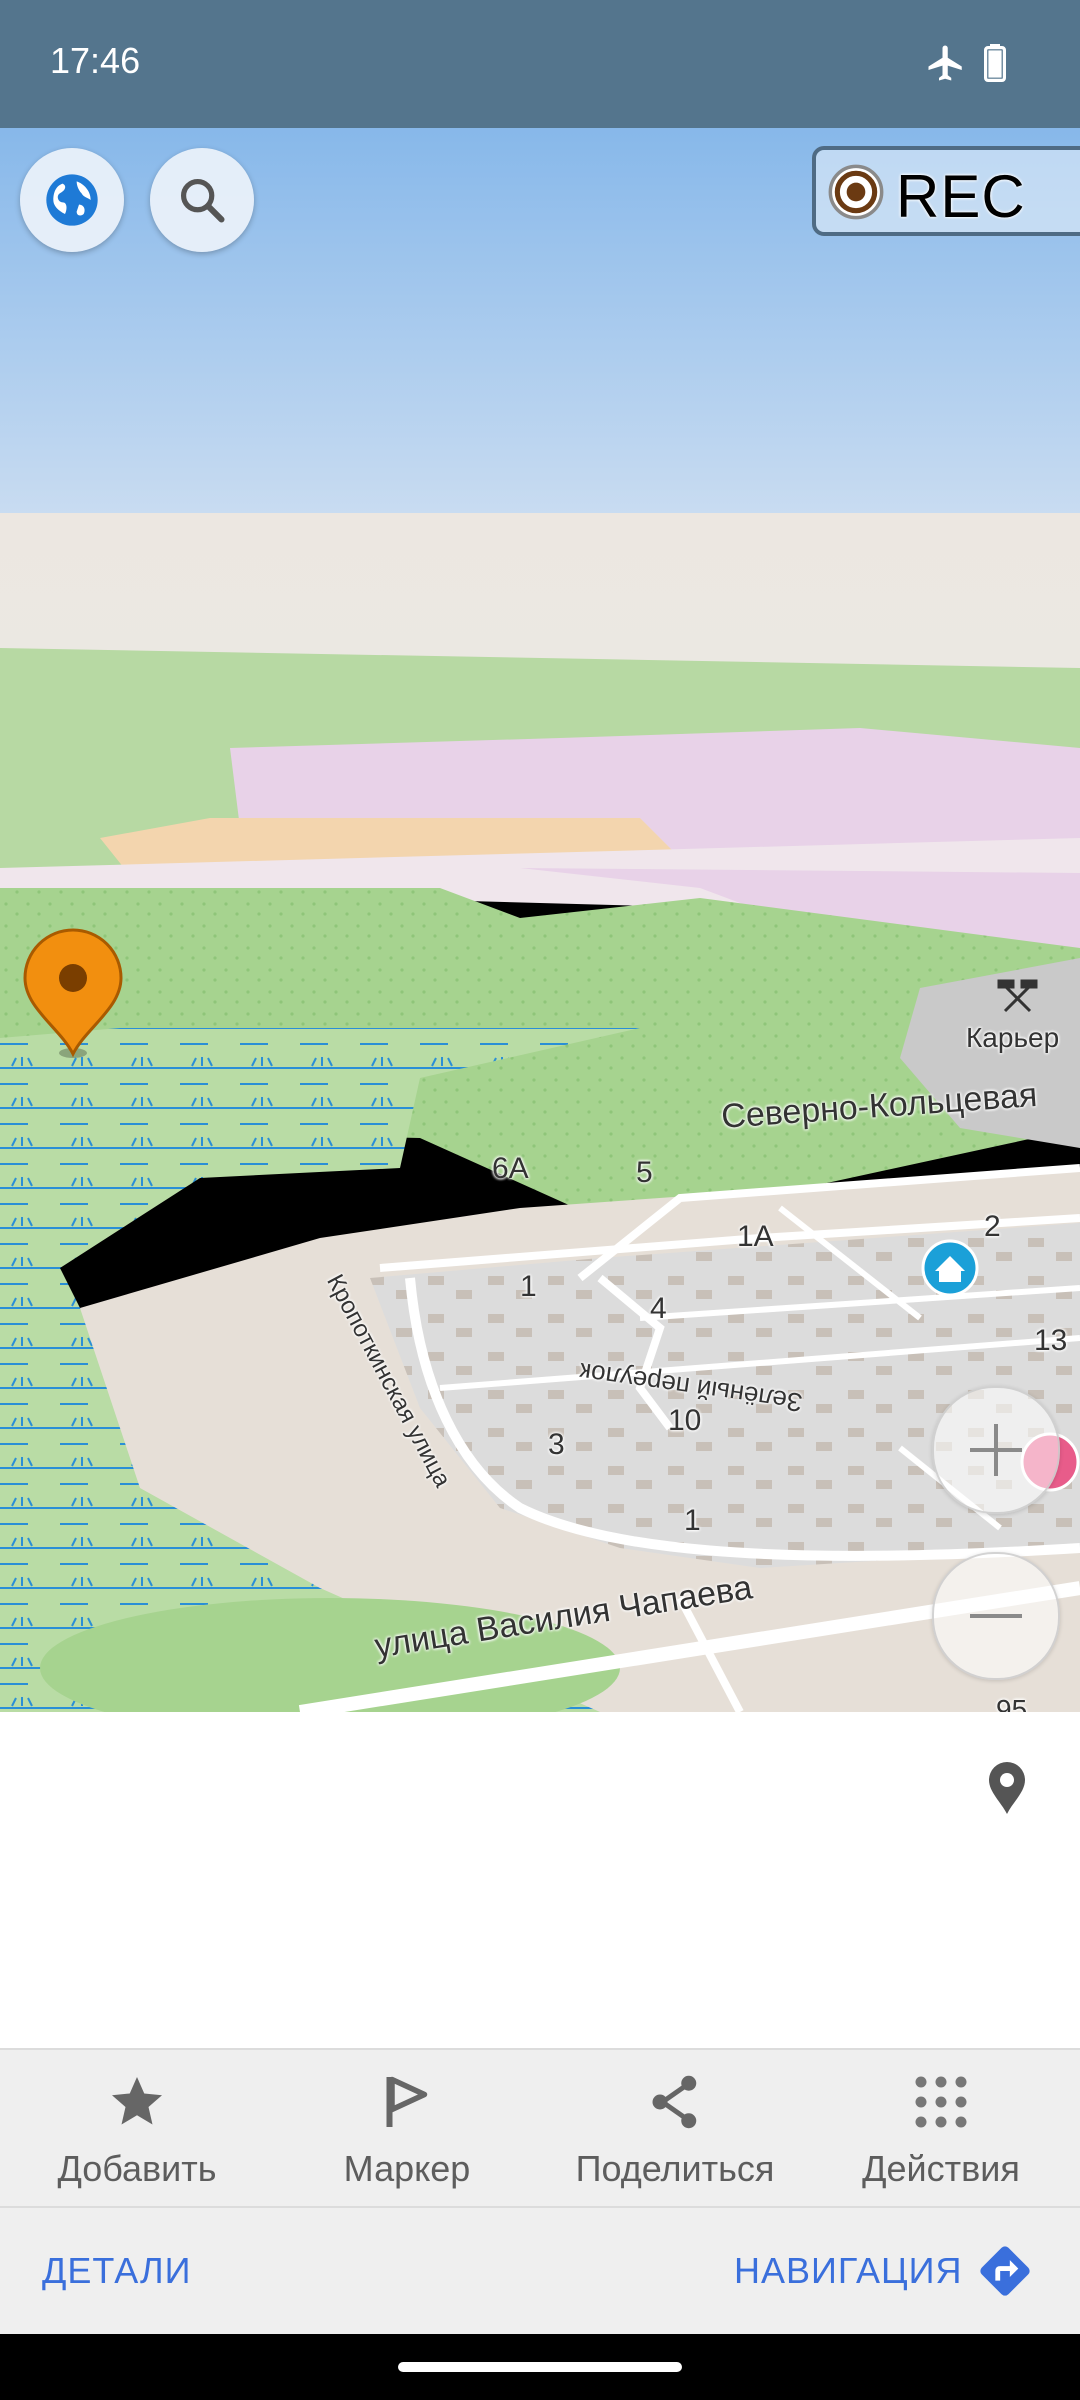 The height and width of the screenshot is (2400, 1080). What do you see at coordinates (137, 2130) in the screenshot?
I see `add-favorite-button: Добавить` at bounding box center [137, 2130].